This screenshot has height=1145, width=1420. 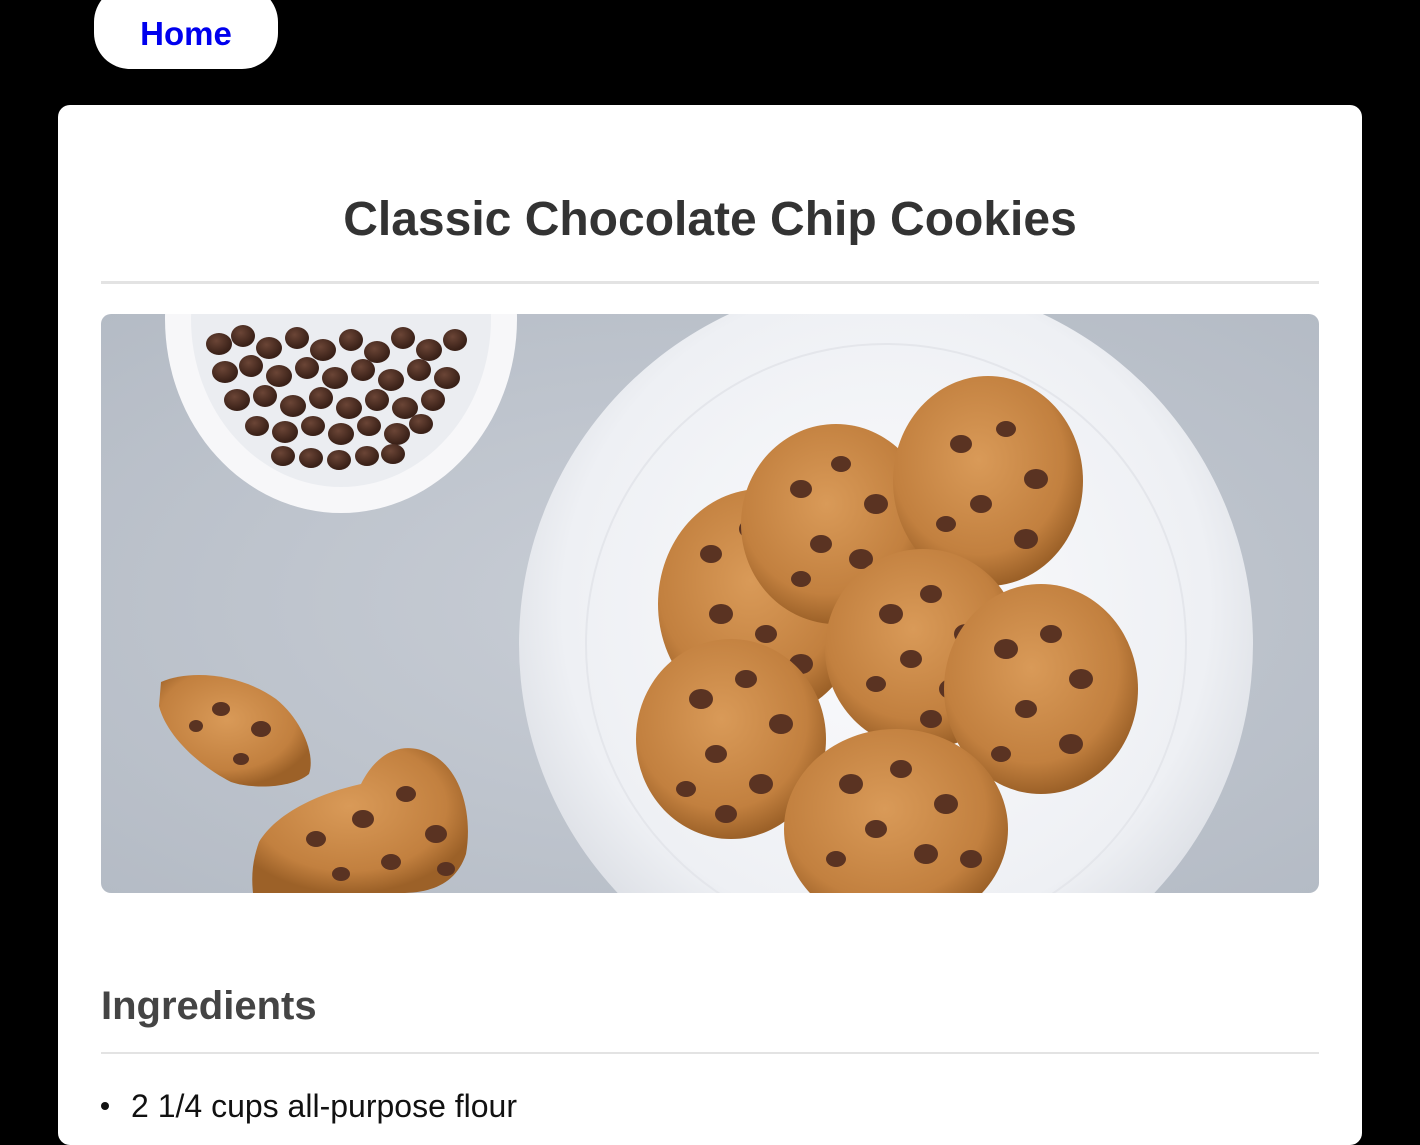 What do you see at coordinates (710, 52) in the screenshot?
I see `top-navigation: Home` at bounding box center [710, 52].